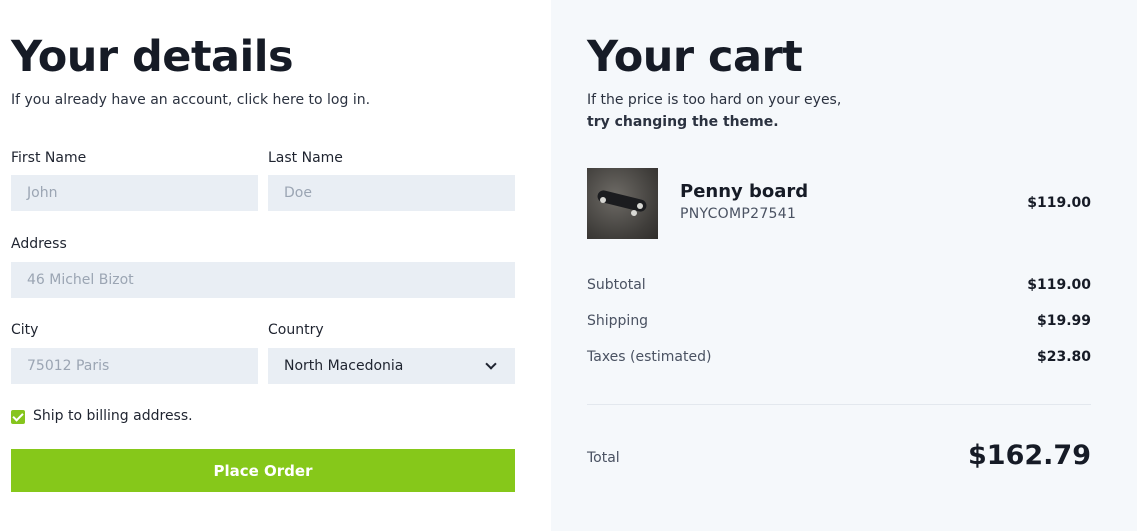 The width and height of the screenshot is (1137, 531). Describe the element at coordinates (491, 364) in the screenshot. I see `chevron-down-icon` at that location.